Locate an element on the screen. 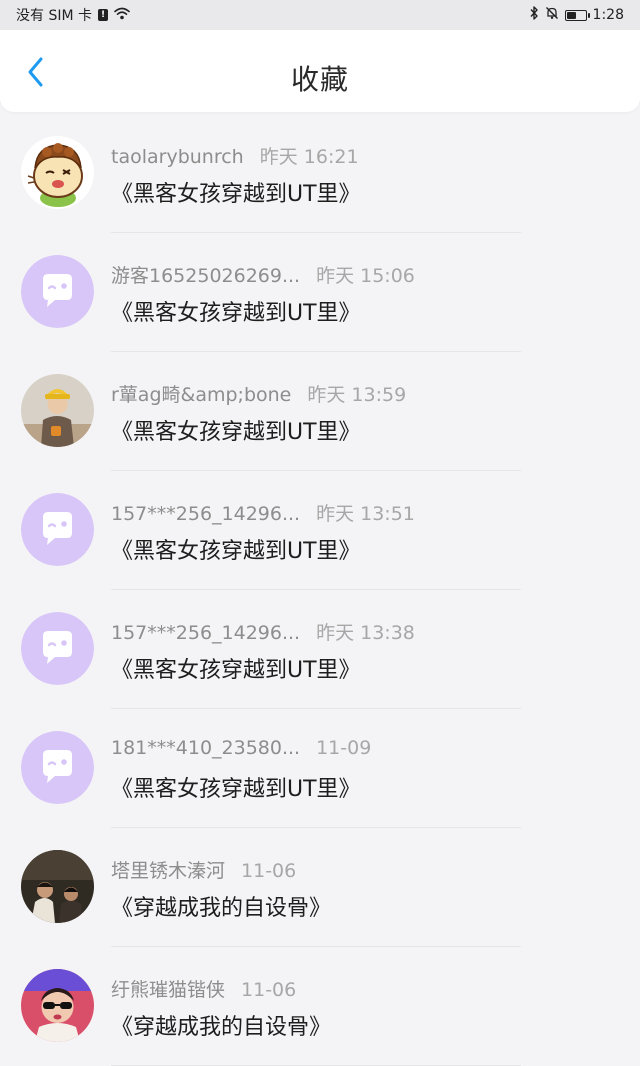 The width and height of the screenshot is (640, 1066). item-meta: 纡熊璀猫锴侠 11-06 is located at coordinates (203, 988).